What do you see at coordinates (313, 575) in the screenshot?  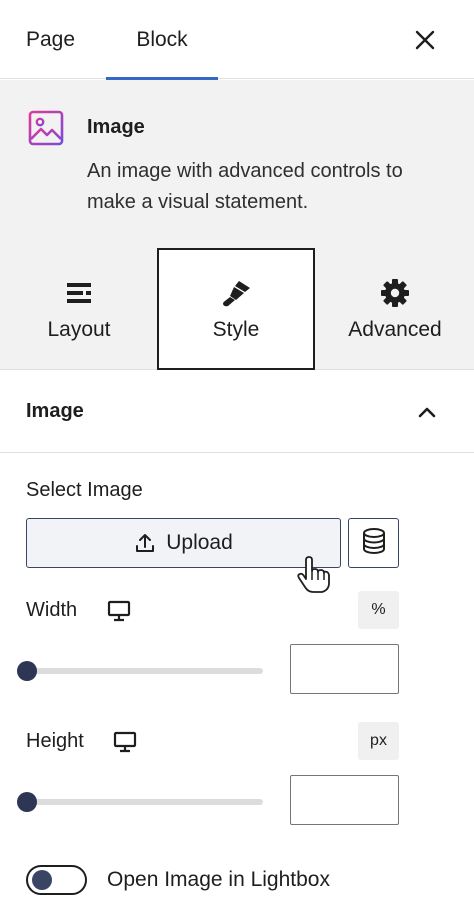 I see `hand-cursor-icon` at bounding box center [313, 575].